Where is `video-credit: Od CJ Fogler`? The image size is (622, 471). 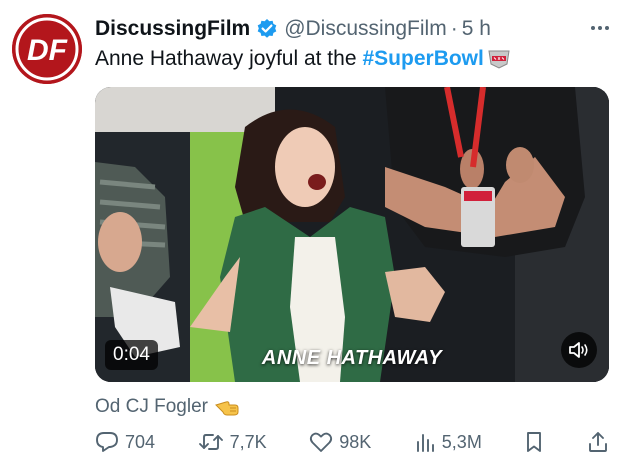 video-credit: Od CJ Fogler is located at coordinates (167, 407).